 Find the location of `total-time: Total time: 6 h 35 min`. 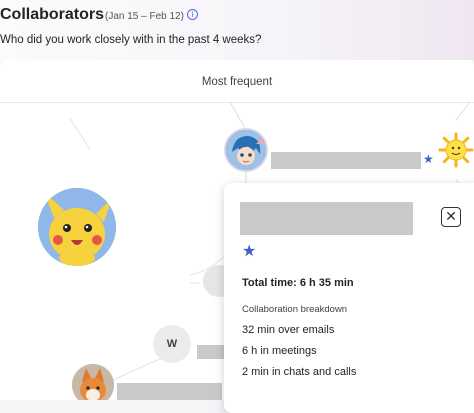

total-time: Total time: 6 h 35 min is located at coordinates (298, 283).